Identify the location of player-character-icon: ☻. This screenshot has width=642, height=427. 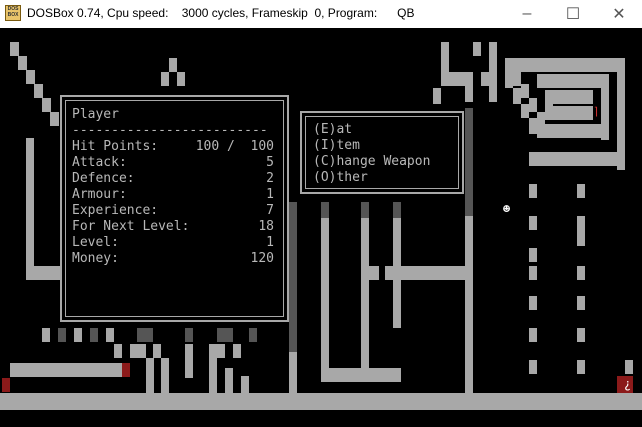
(507, 209).